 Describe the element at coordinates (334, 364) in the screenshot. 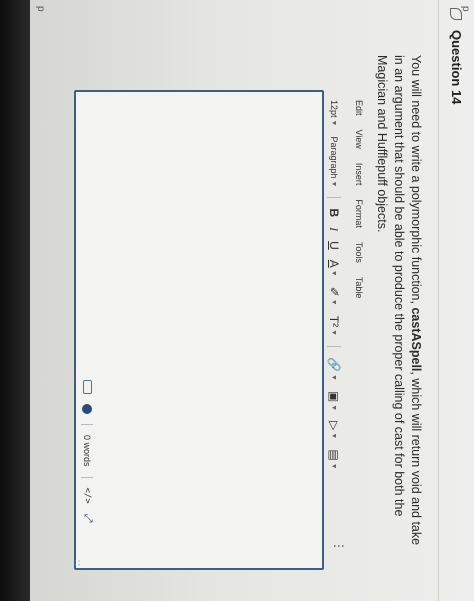

I see `link-icon: 🔗` at that location.